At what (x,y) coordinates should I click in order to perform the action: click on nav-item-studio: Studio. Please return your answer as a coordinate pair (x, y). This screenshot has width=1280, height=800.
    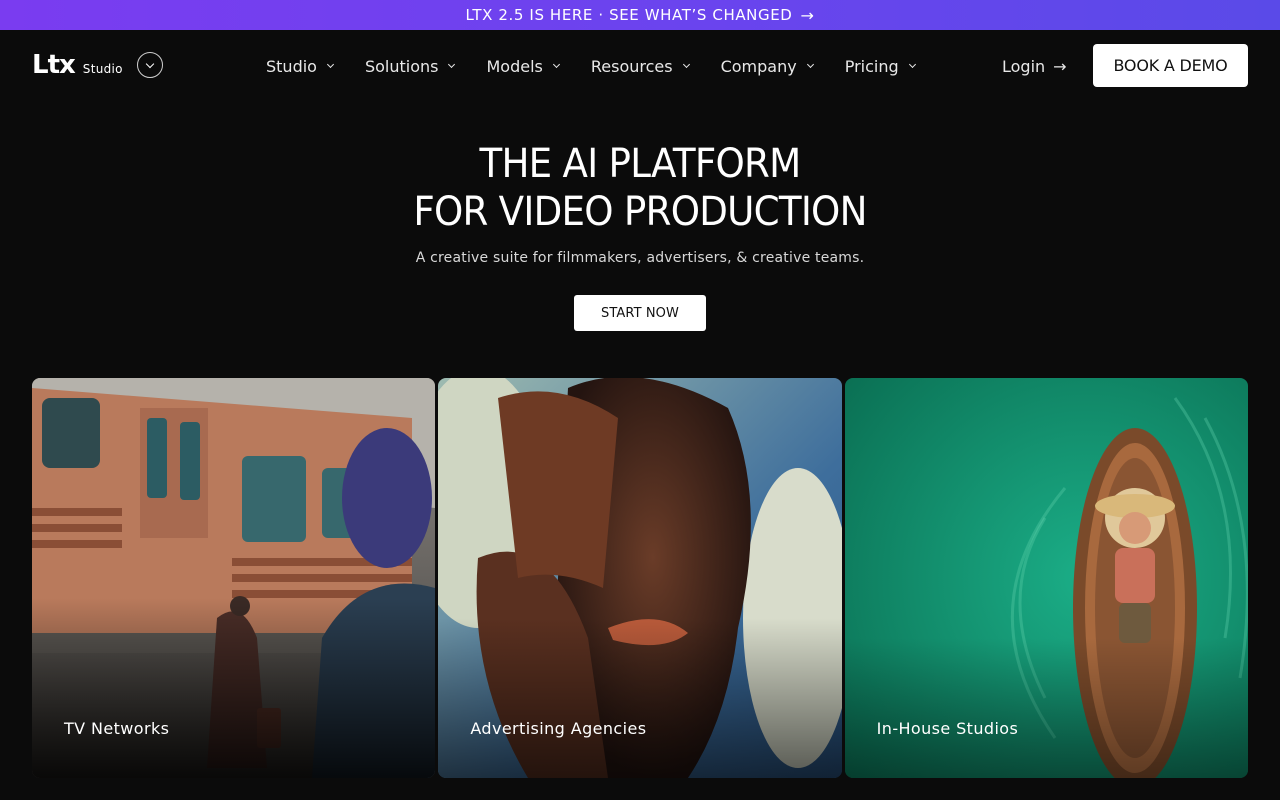
    Looking at the image, I should click on (300, 66).